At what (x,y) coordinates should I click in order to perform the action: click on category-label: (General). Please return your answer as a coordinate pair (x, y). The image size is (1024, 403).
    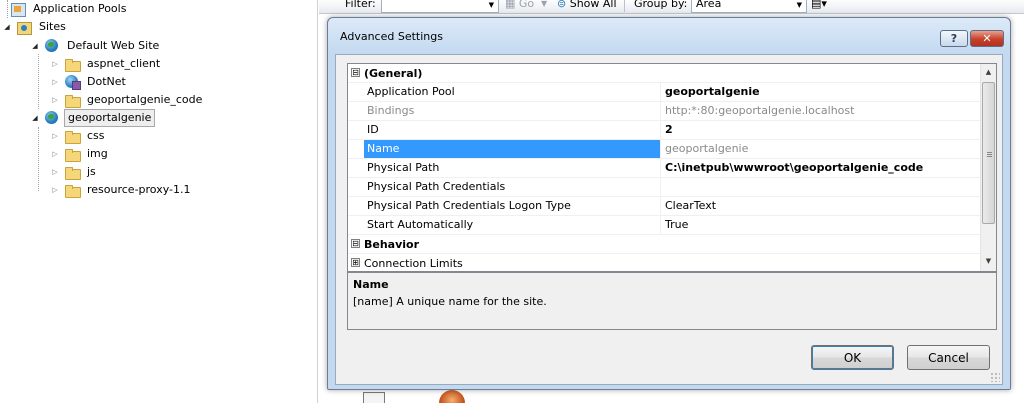
    Looking at the image, I should click on (393, 73).